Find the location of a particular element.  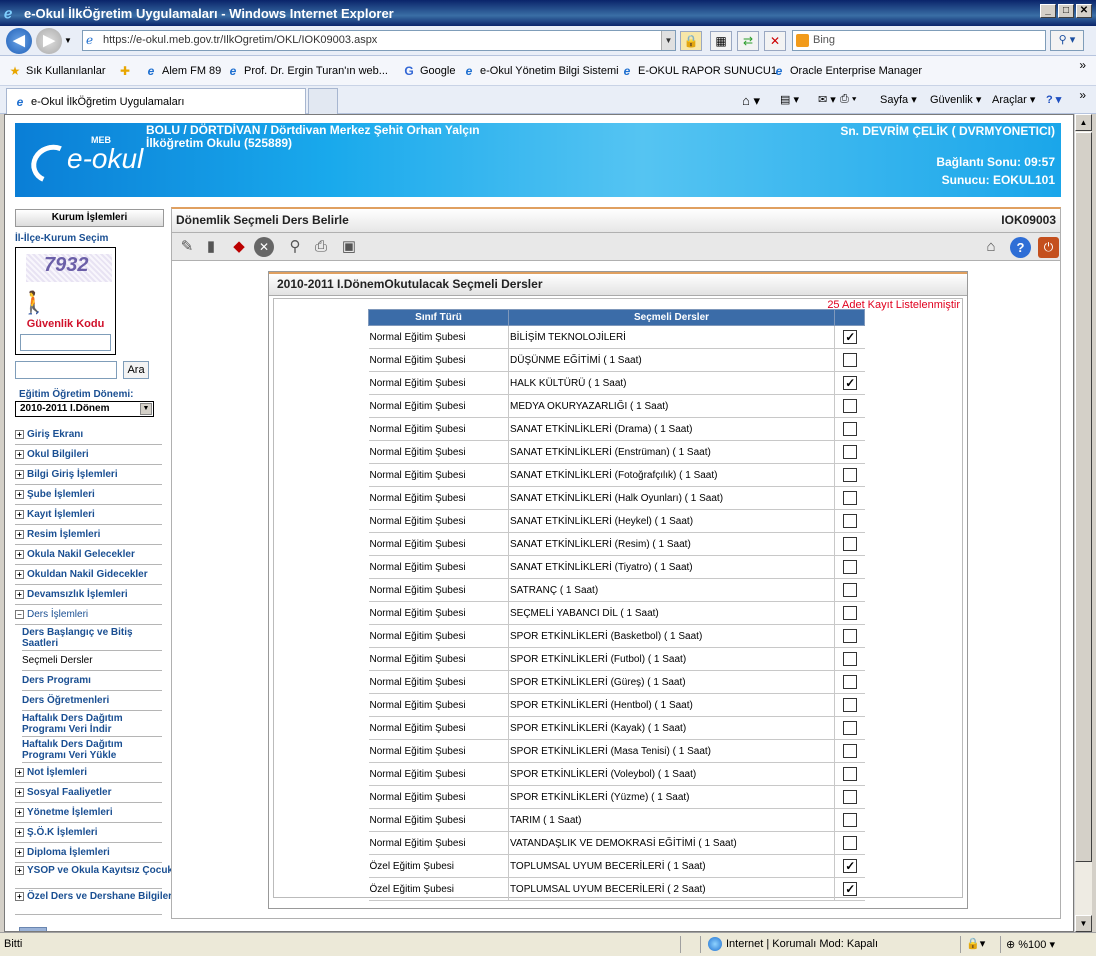

institution-select-link: İl-İlçe-Kurum Seçim is located at coordinates (61, 238).